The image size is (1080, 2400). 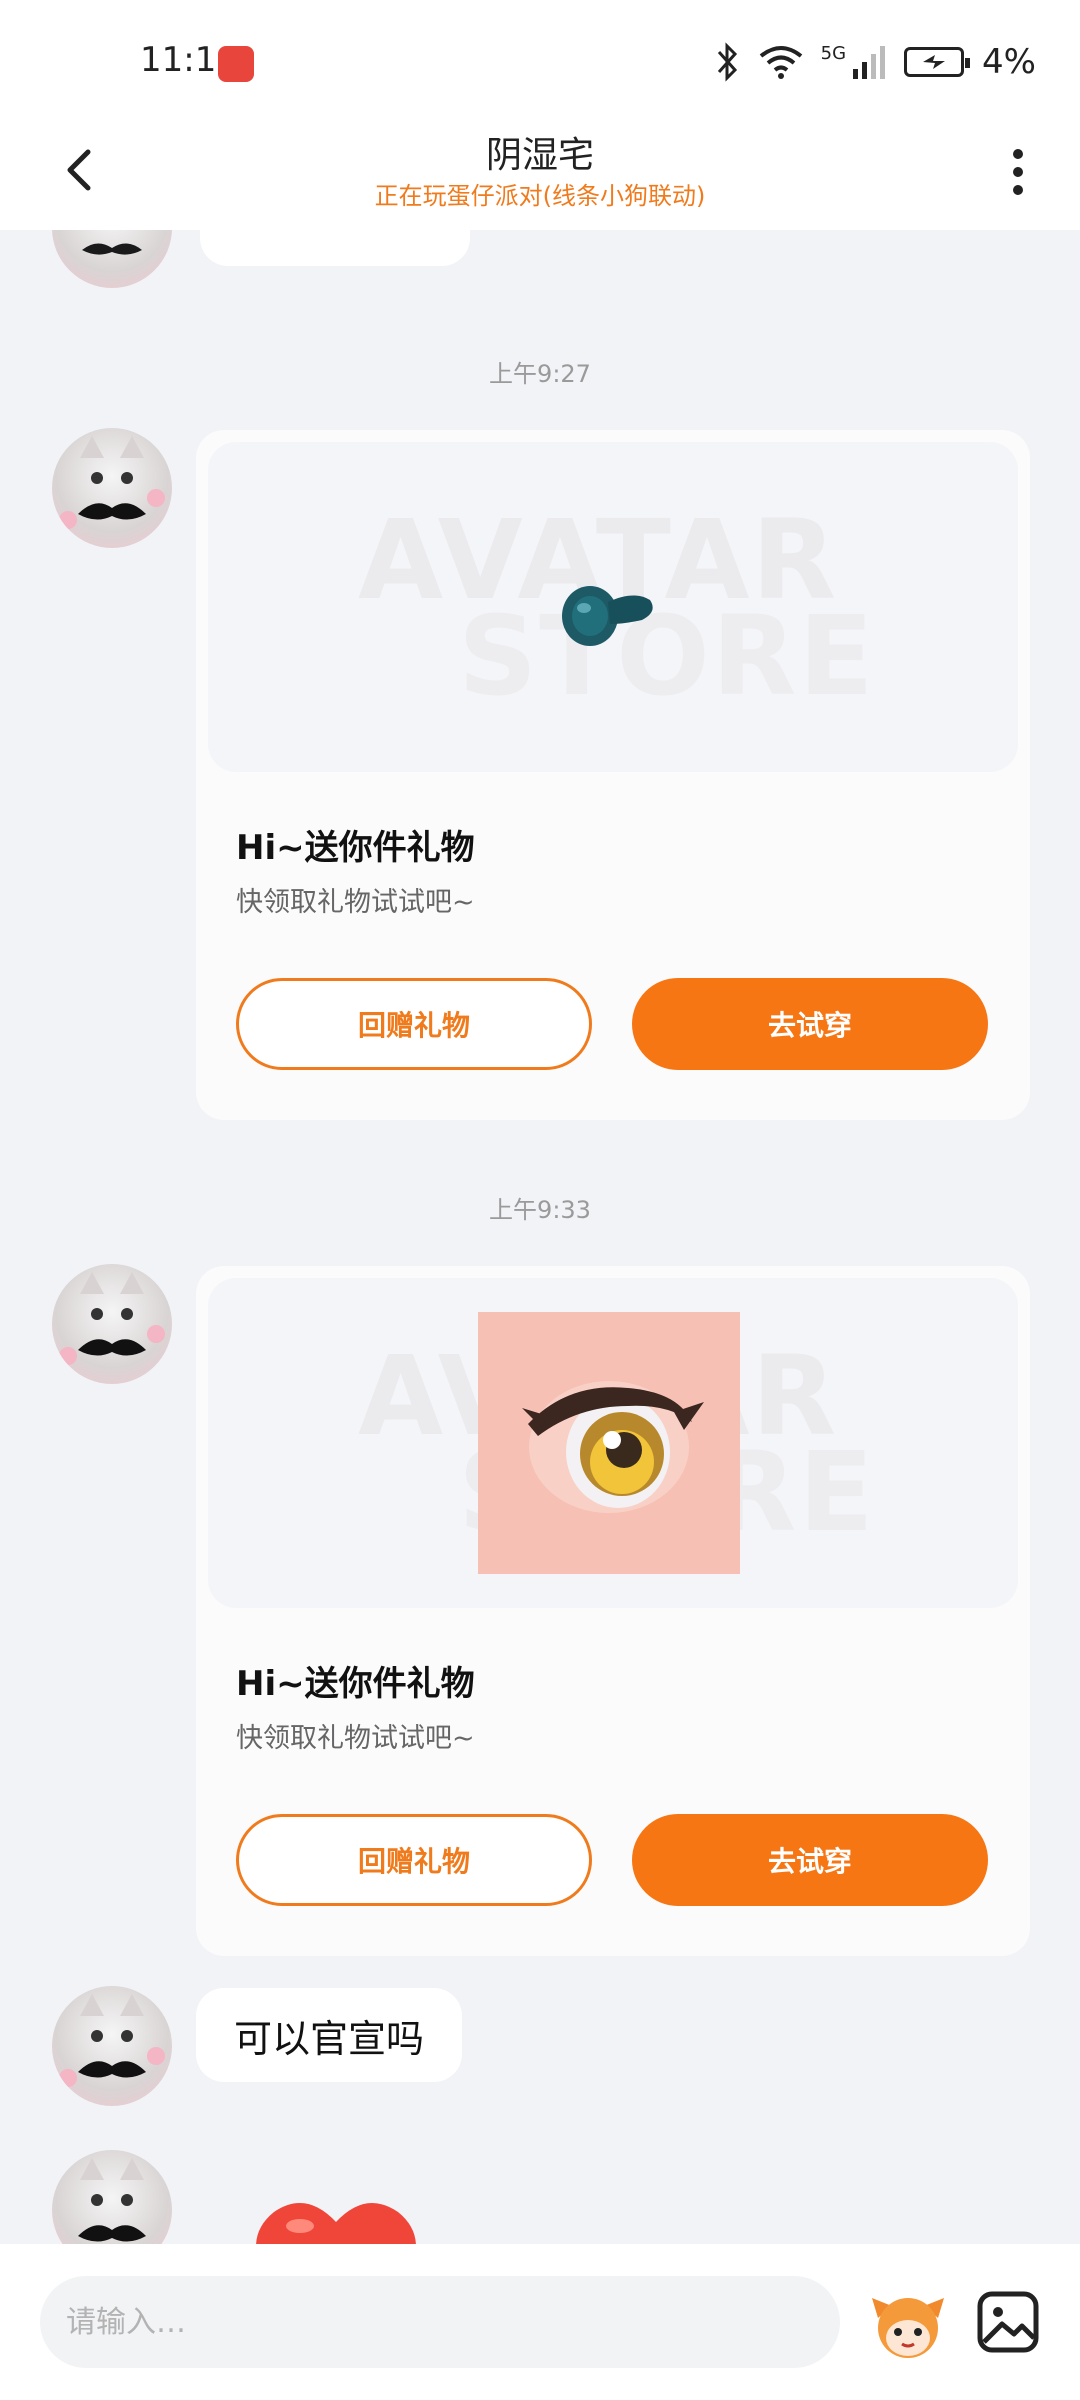 I want to click on message-bubble, so click(x=335, y=248).